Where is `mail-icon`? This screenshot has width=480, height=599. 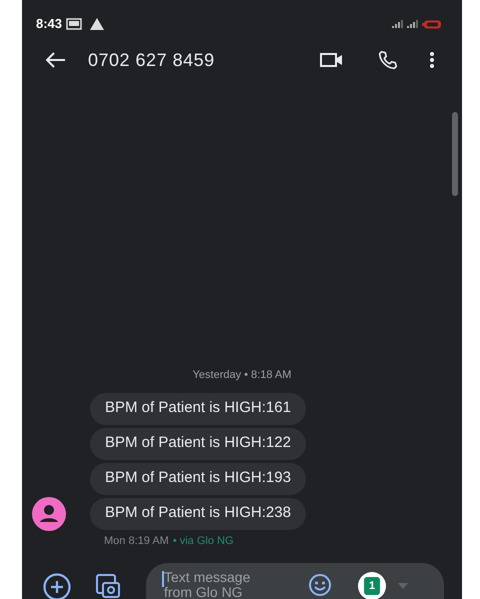
mail-icon is located at coordinates (74, 24).